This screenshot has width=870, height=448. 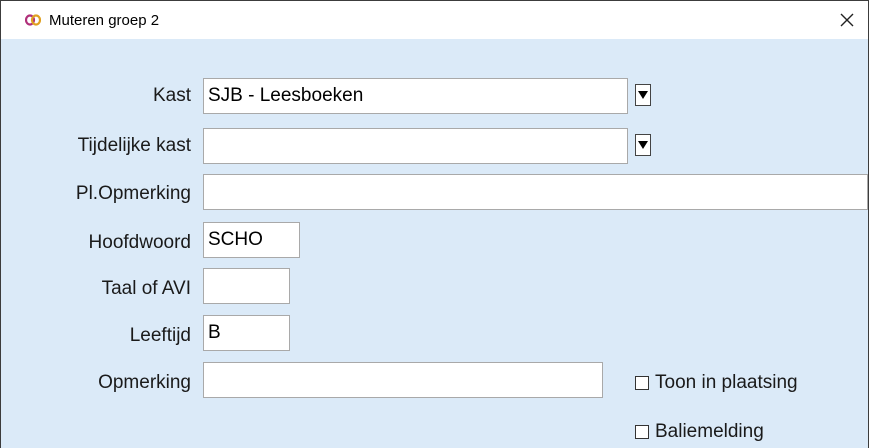 I want to click on close-button, so click(x=847, y=20).